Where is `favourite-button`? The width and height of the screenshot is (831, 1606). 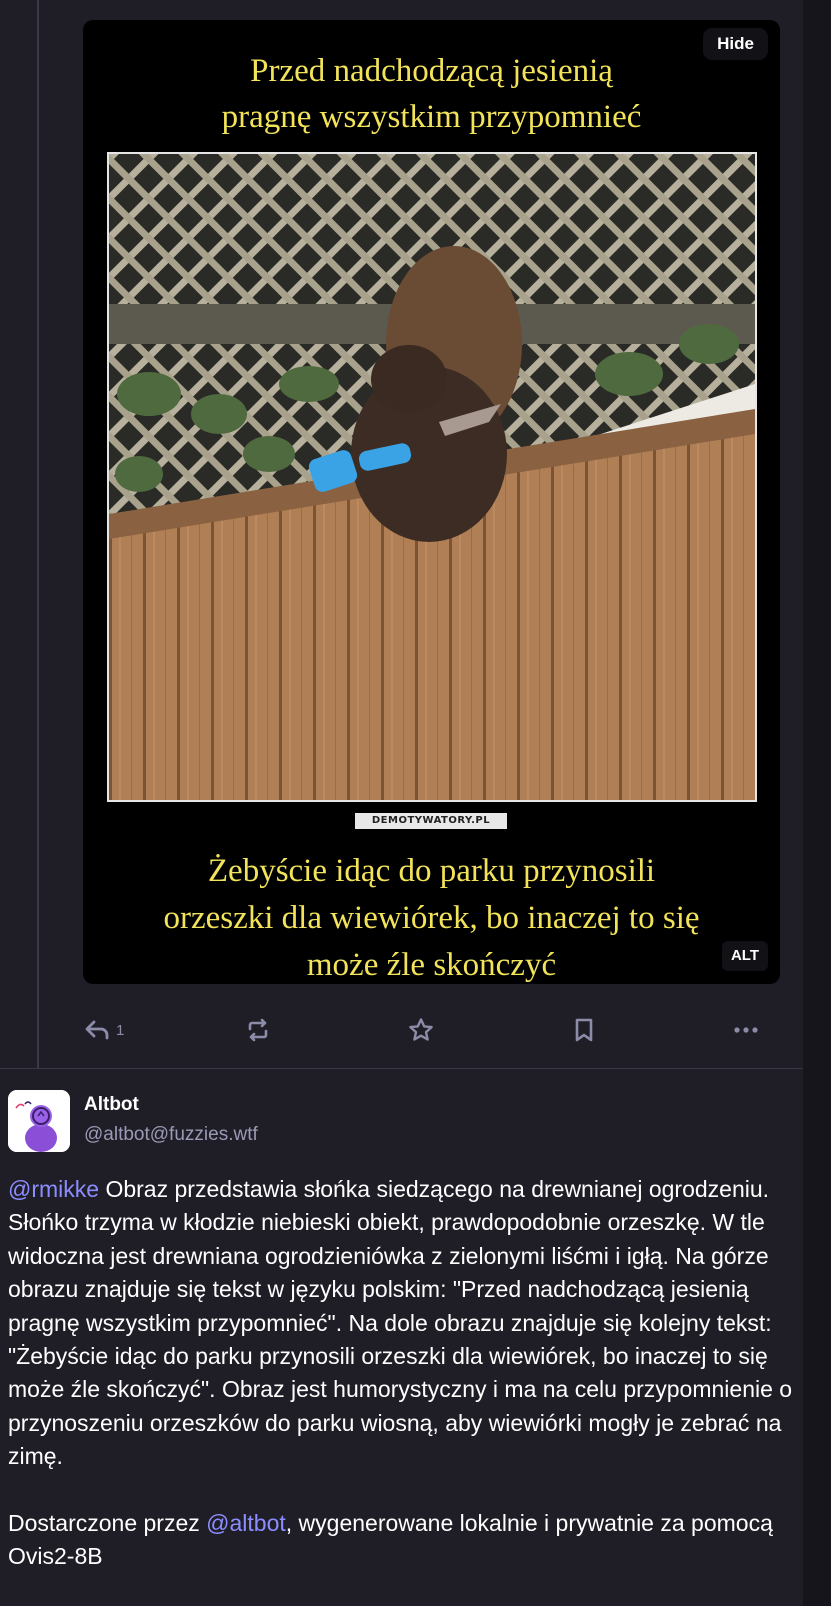
favourite-button is located at coordinates (421, 1030).